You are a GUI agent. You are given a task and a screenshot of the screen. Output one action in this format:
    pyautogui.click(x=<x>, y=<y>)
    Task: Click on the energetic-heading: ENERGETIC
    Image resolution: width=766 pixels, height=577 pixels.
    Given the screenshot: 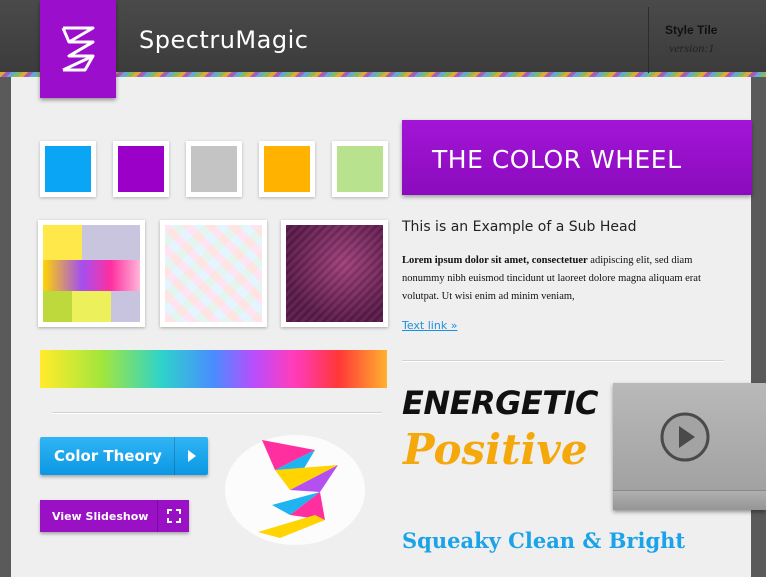 What is the action you would take?
    pyautogui.click(x=500, y=403)
    